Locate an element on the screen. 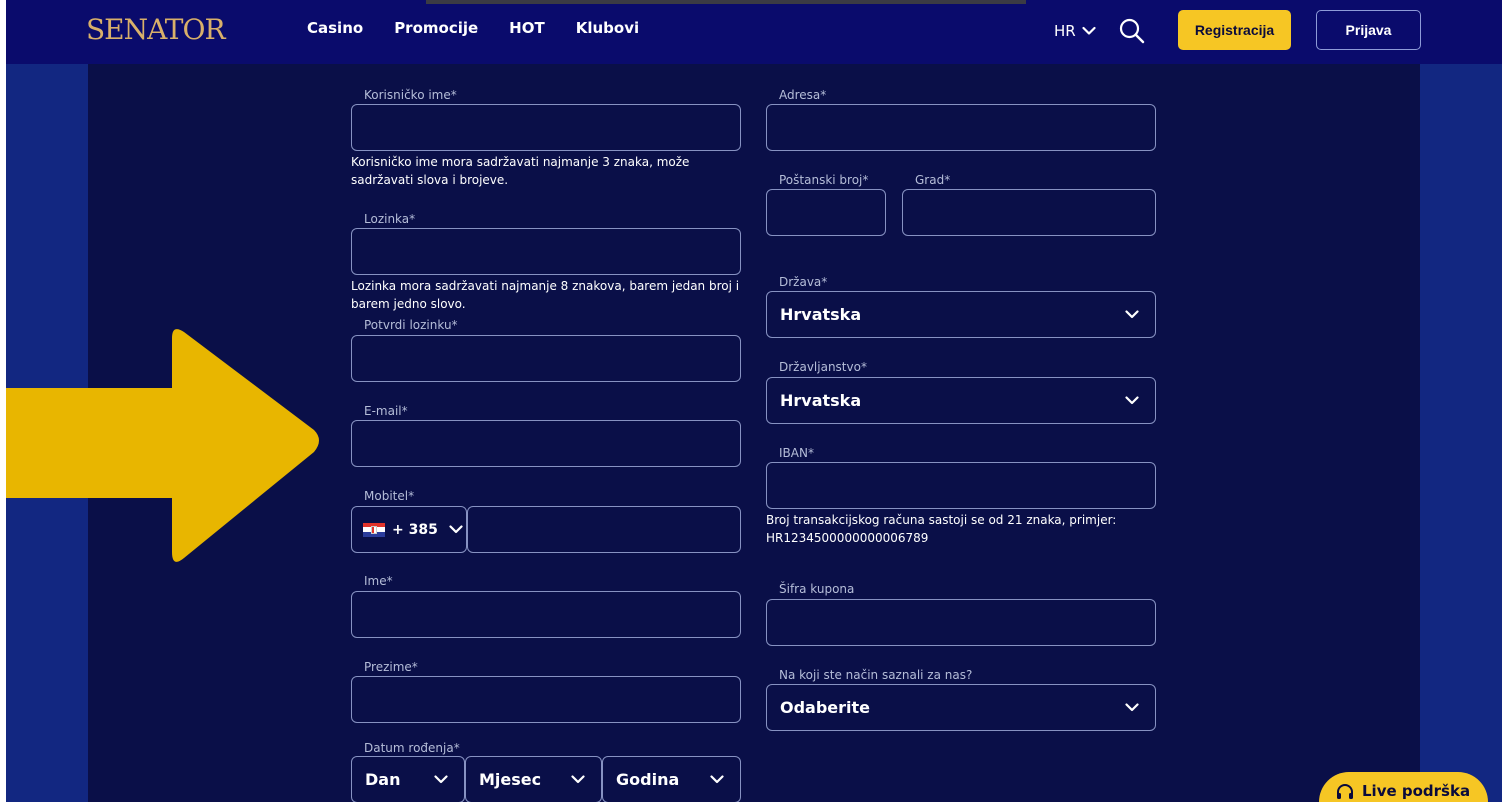 The width and height of the screenshot is (1508, 808). password-label: Lozinka* is located at coordinates (390, 219).